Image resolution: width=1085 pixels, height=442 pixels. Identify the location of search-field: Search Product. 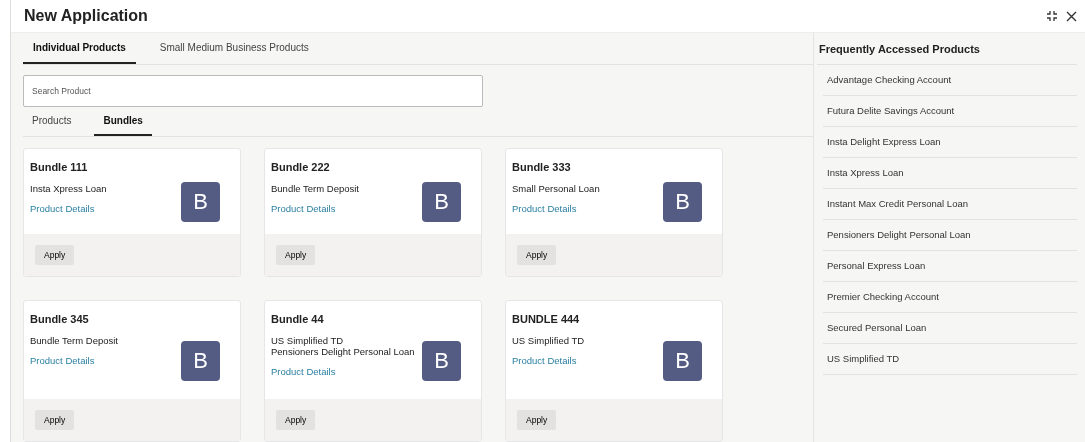
(253, 91).